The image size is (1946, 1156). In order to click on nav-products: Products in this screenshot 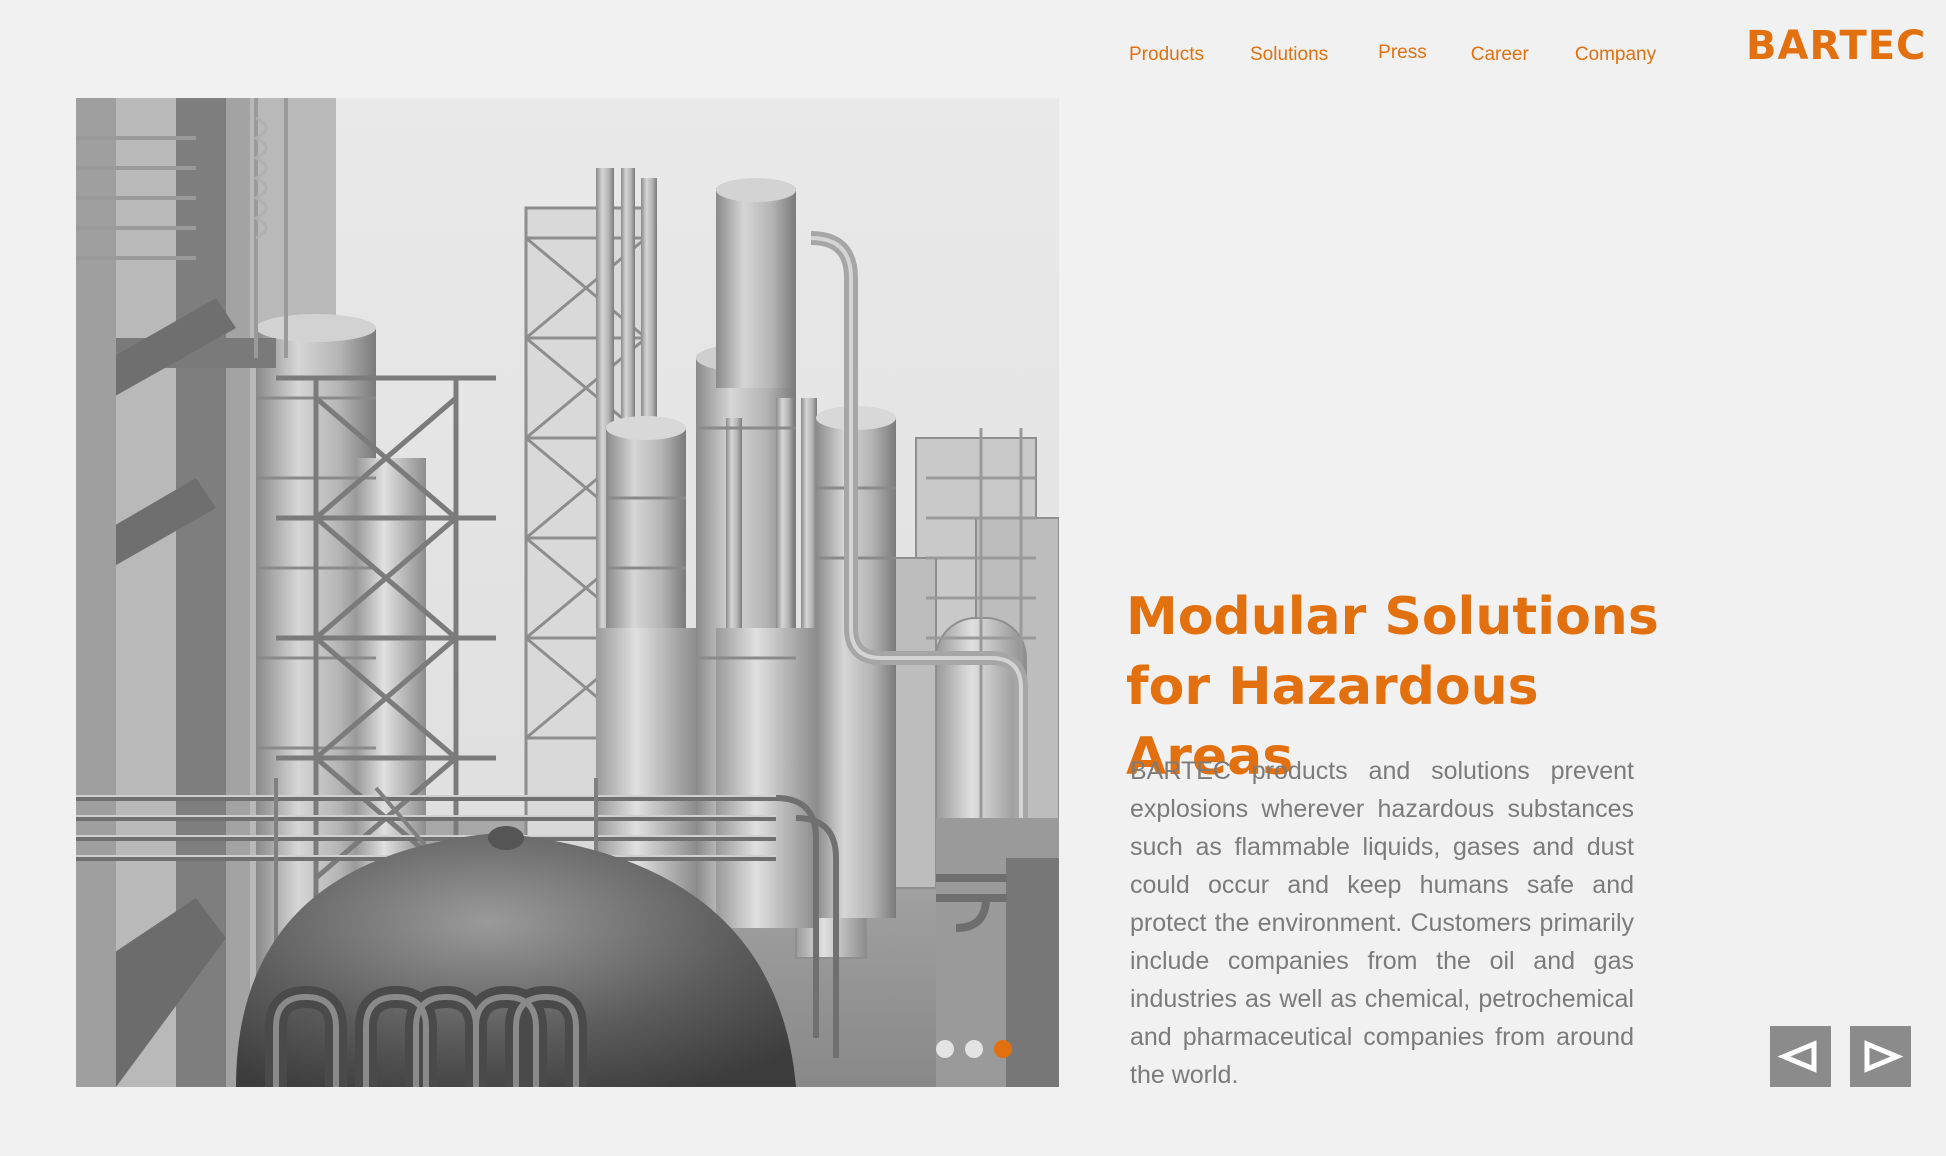, I will do `click(1166, 55)`.